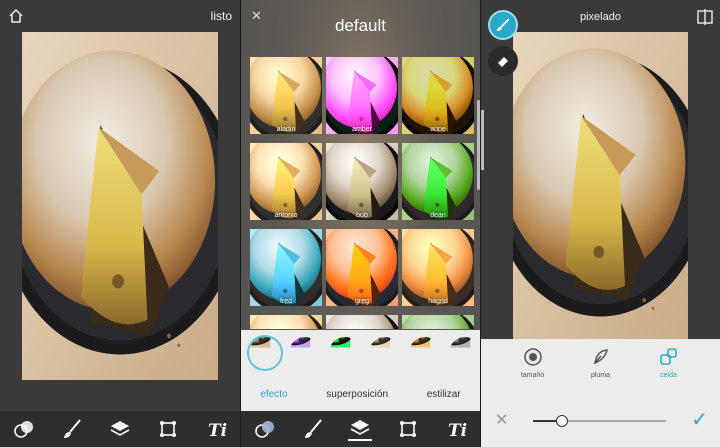 This screenshot has width=720, height=447. I want to click on brush-options: tamaño pluma celda, so click(600, 366).